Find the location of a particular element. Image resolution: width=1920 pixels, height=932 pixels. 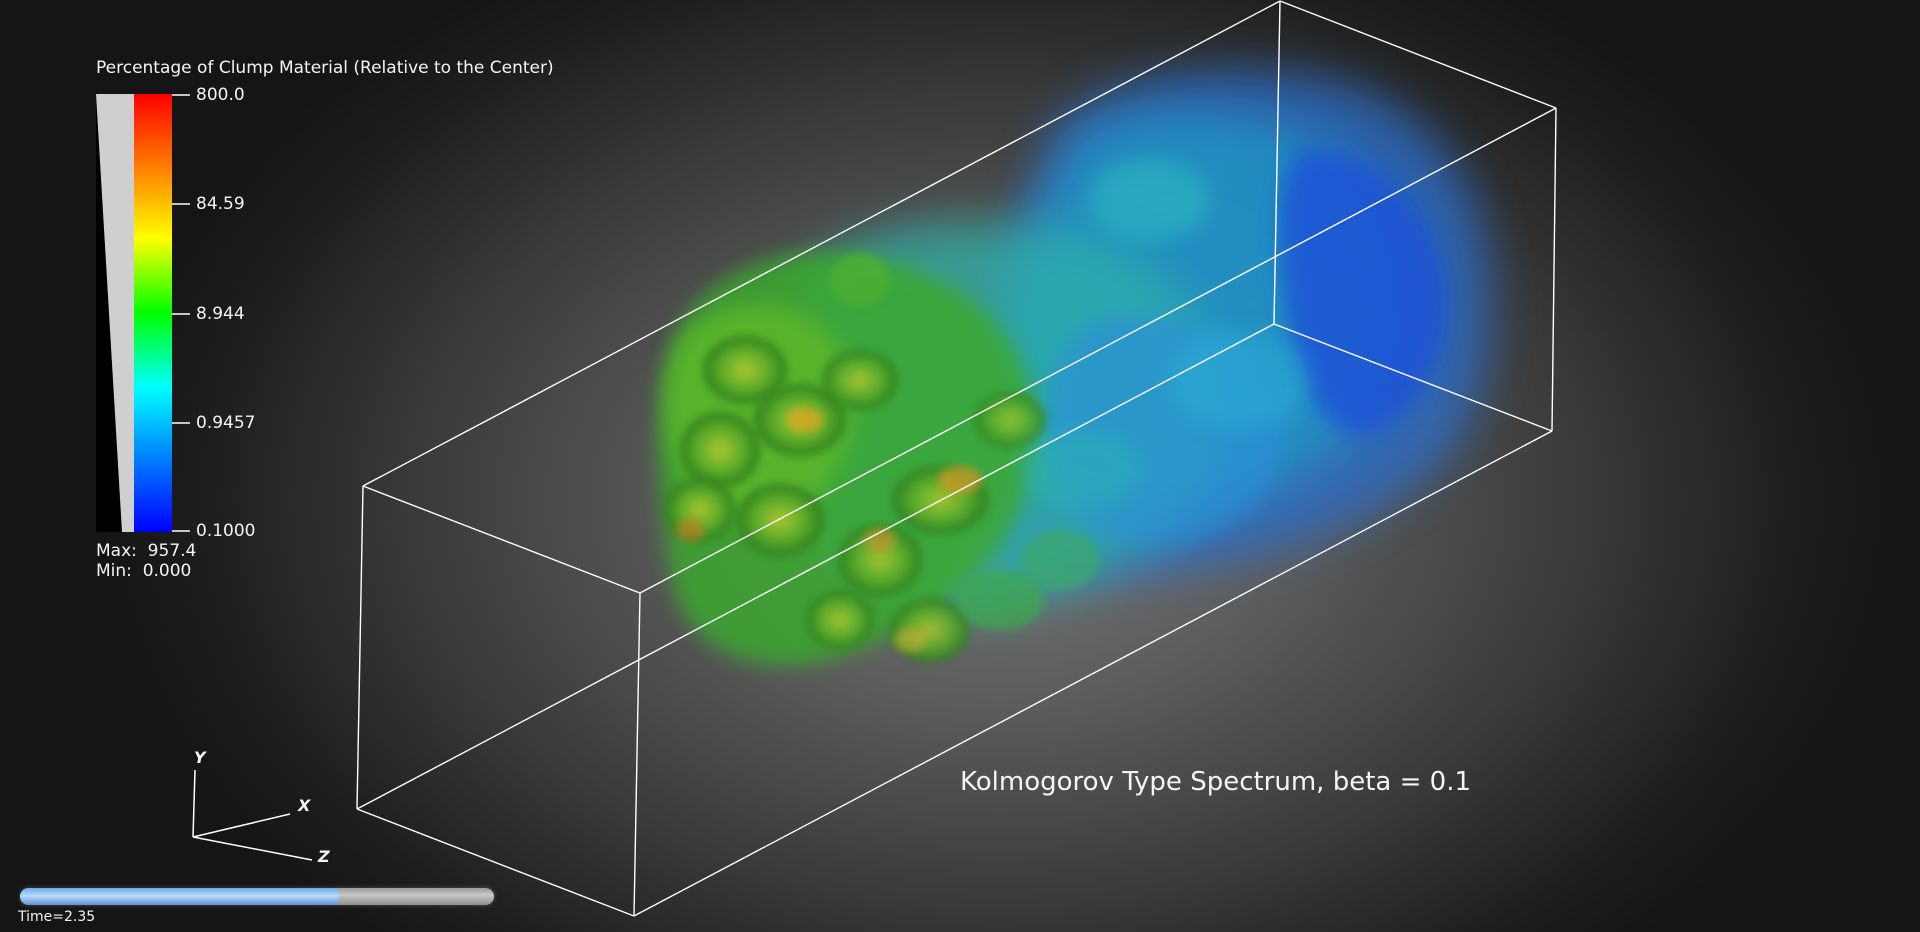

axis-label-x: X is located at coordinates (304, 805).